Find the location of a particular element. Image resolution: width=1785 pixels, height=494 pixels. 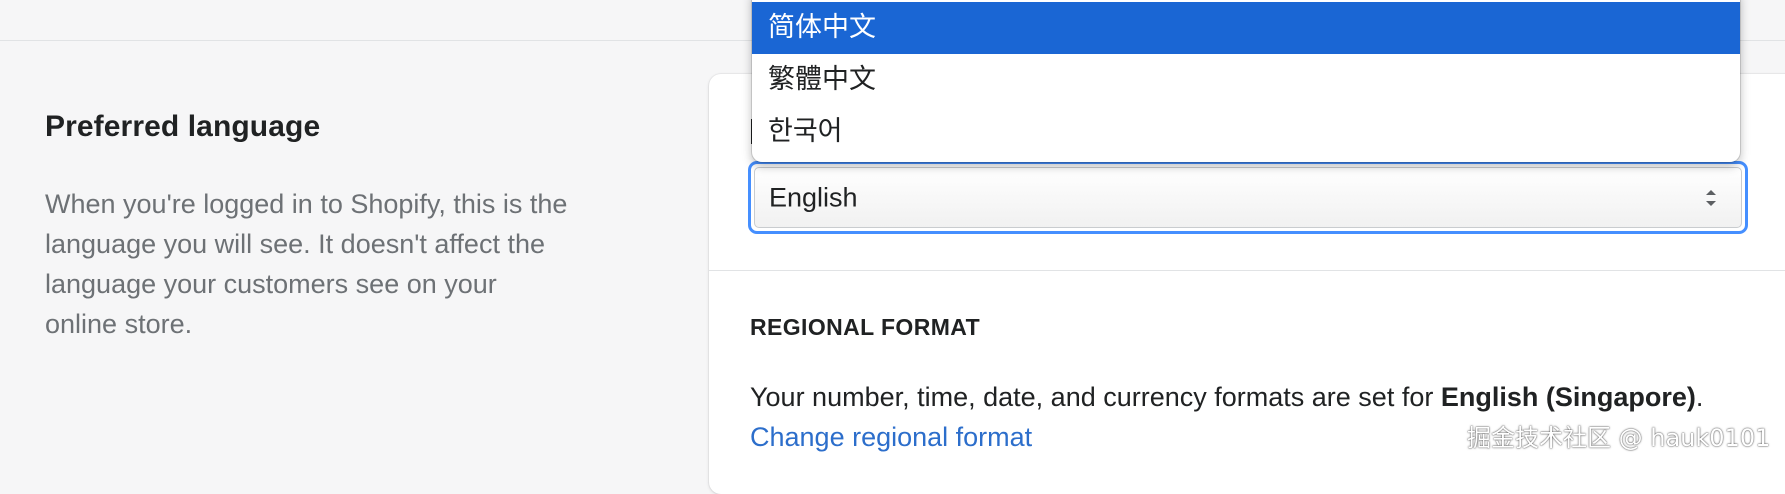

regional-format-locale: English (Singapore) is located at coordinates (1568, 397).